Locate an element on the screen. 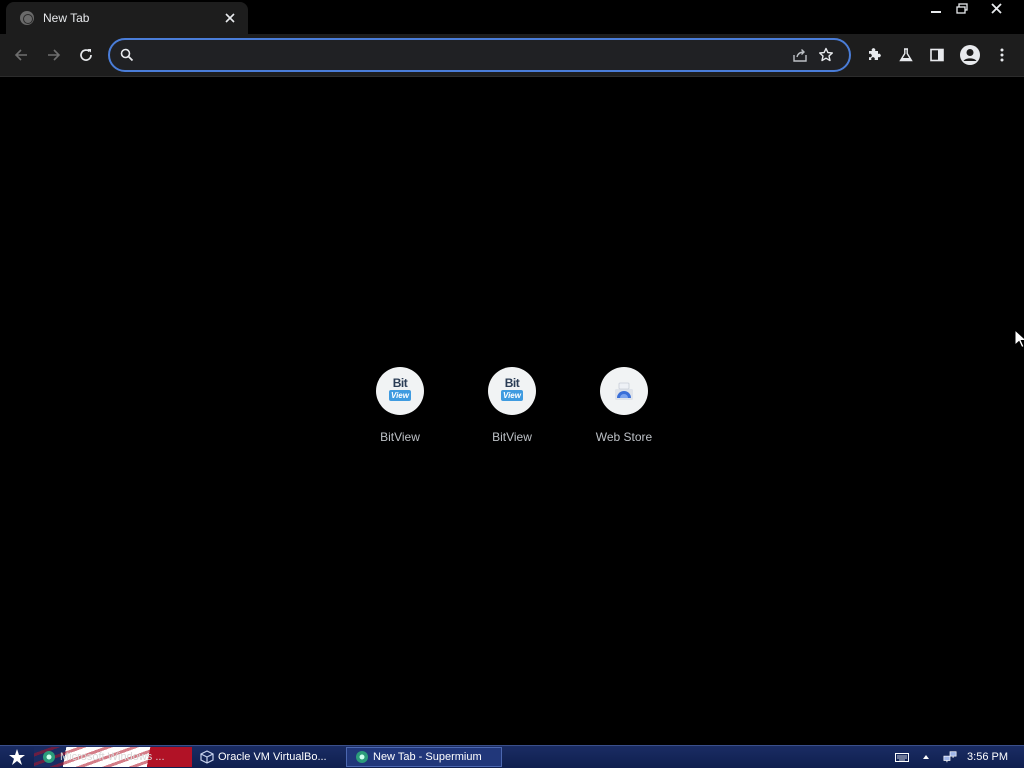  profile-icon is located at coordinates (970, 55).